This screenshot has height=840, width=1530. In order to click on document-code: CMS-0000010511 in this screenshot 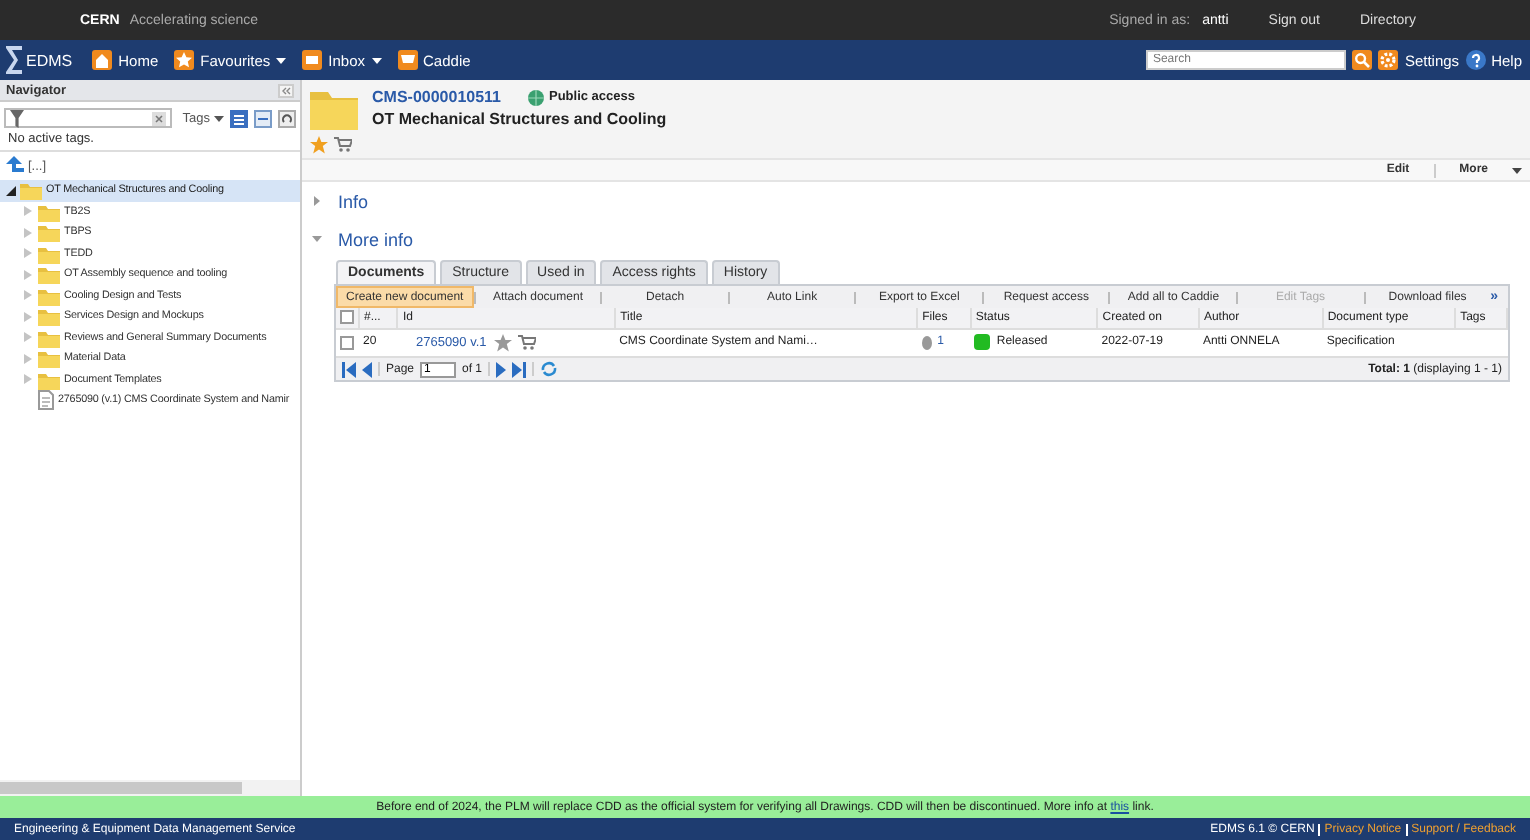, I will do `click(436, 97)`.